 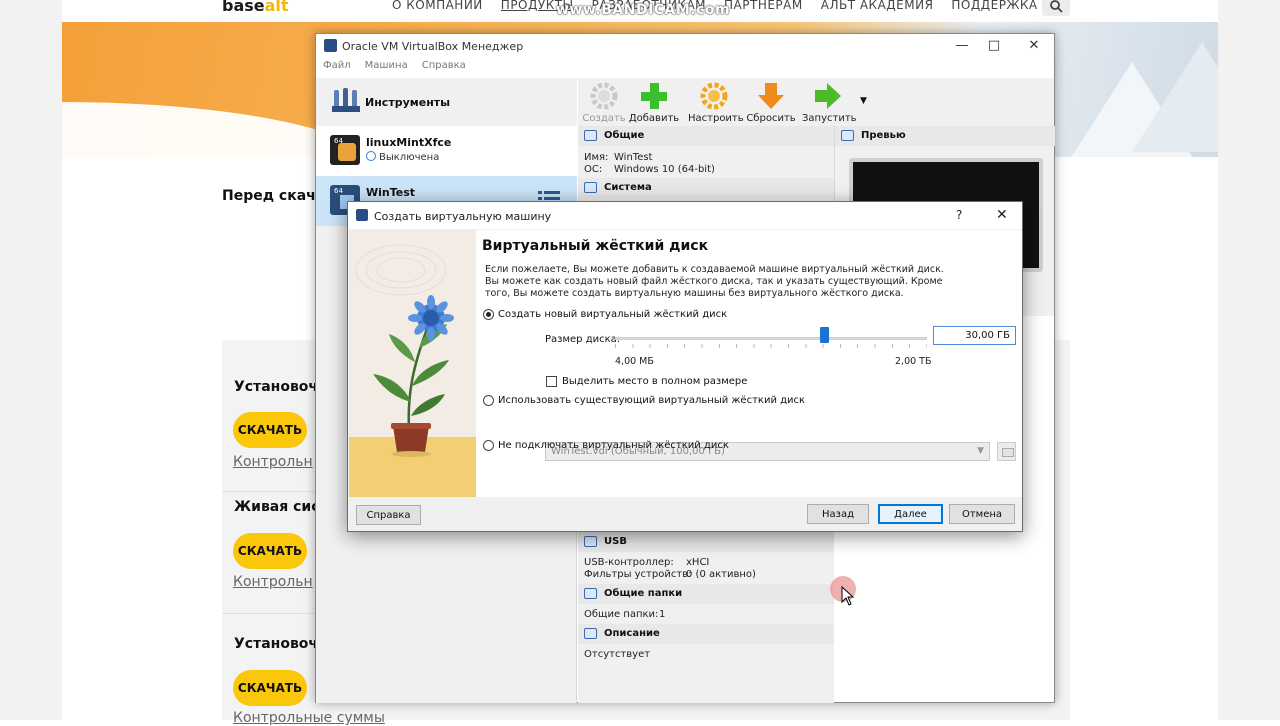 I want to click on preallocate-checkbox, so click(x=551, y=381).